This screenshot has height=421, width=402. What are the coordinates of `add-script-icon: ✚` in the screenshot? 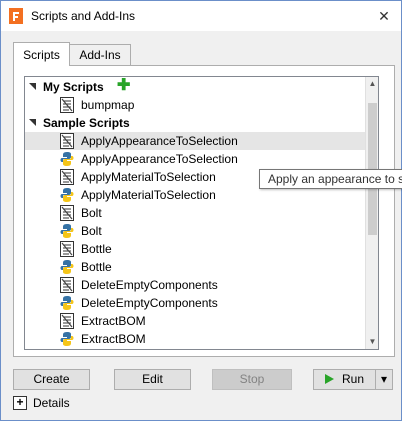 It's located at (124, 86).